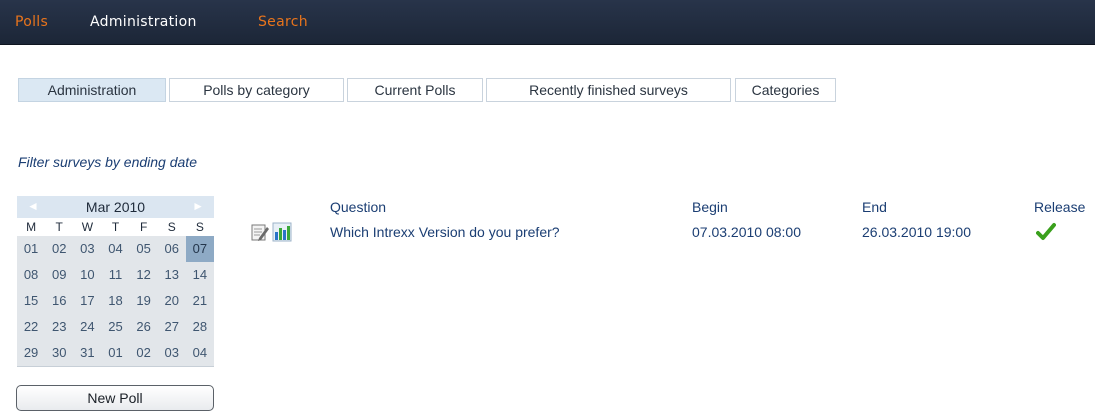 This screenshot has height=412, width=1095. What do you see at coordinates (260, 232) in the screenshot?
I see `edit-icon` at bounding box center [260, 232].